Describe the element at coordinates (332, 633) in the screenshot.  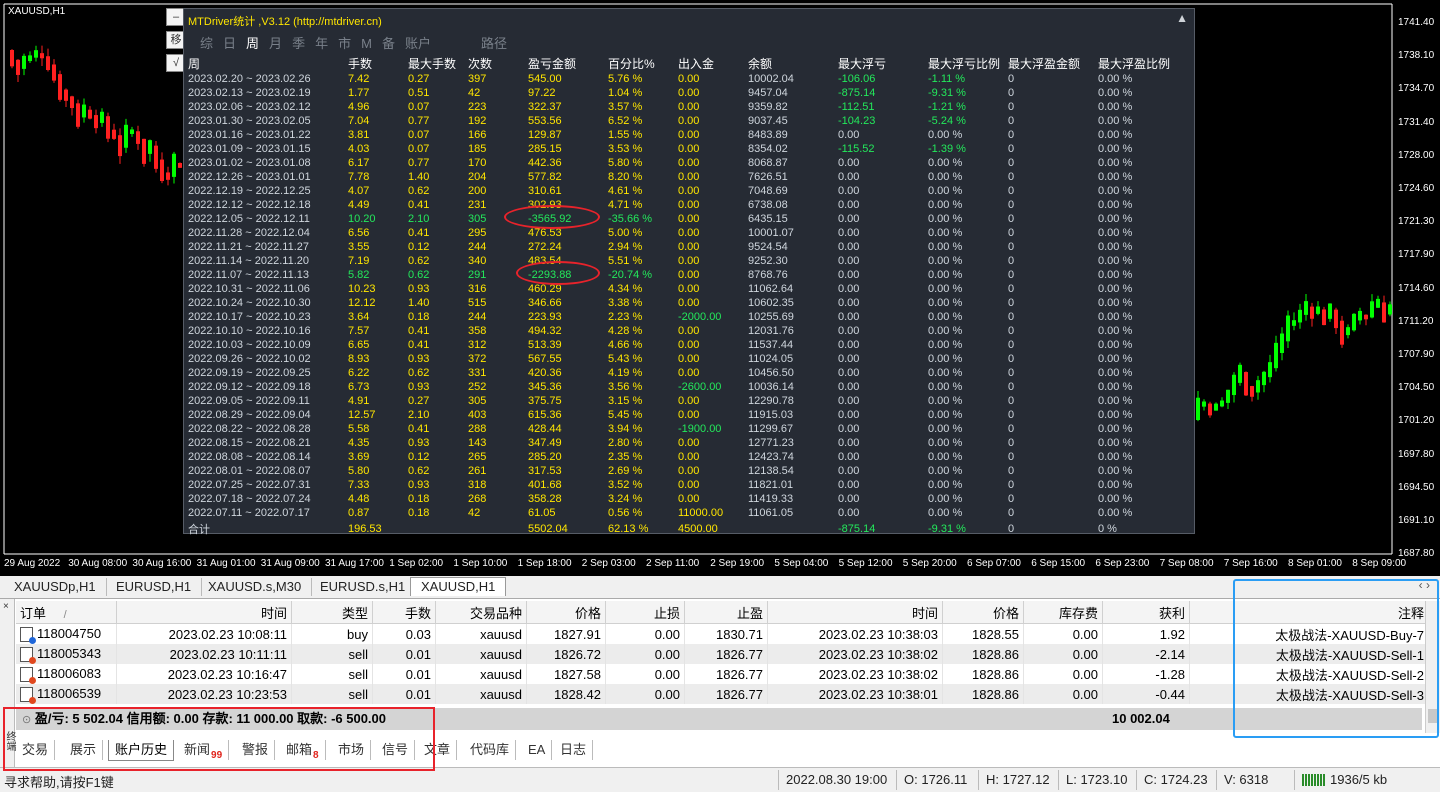
I see `cell-type: buy` at that location.